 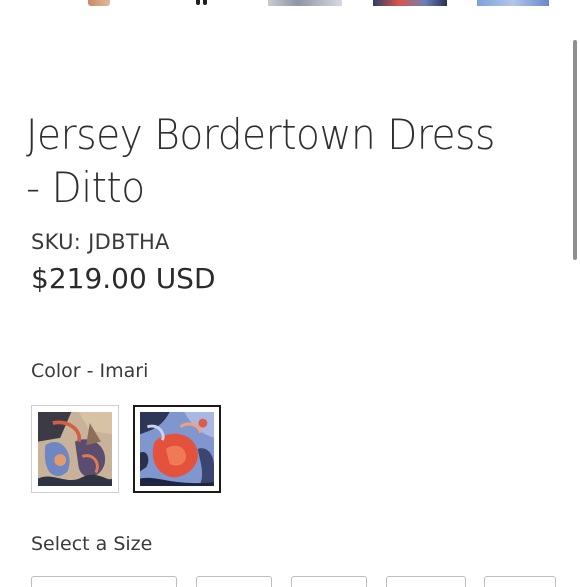 I want to click on image-thumbnail-strip, so click(x=290, y=5).